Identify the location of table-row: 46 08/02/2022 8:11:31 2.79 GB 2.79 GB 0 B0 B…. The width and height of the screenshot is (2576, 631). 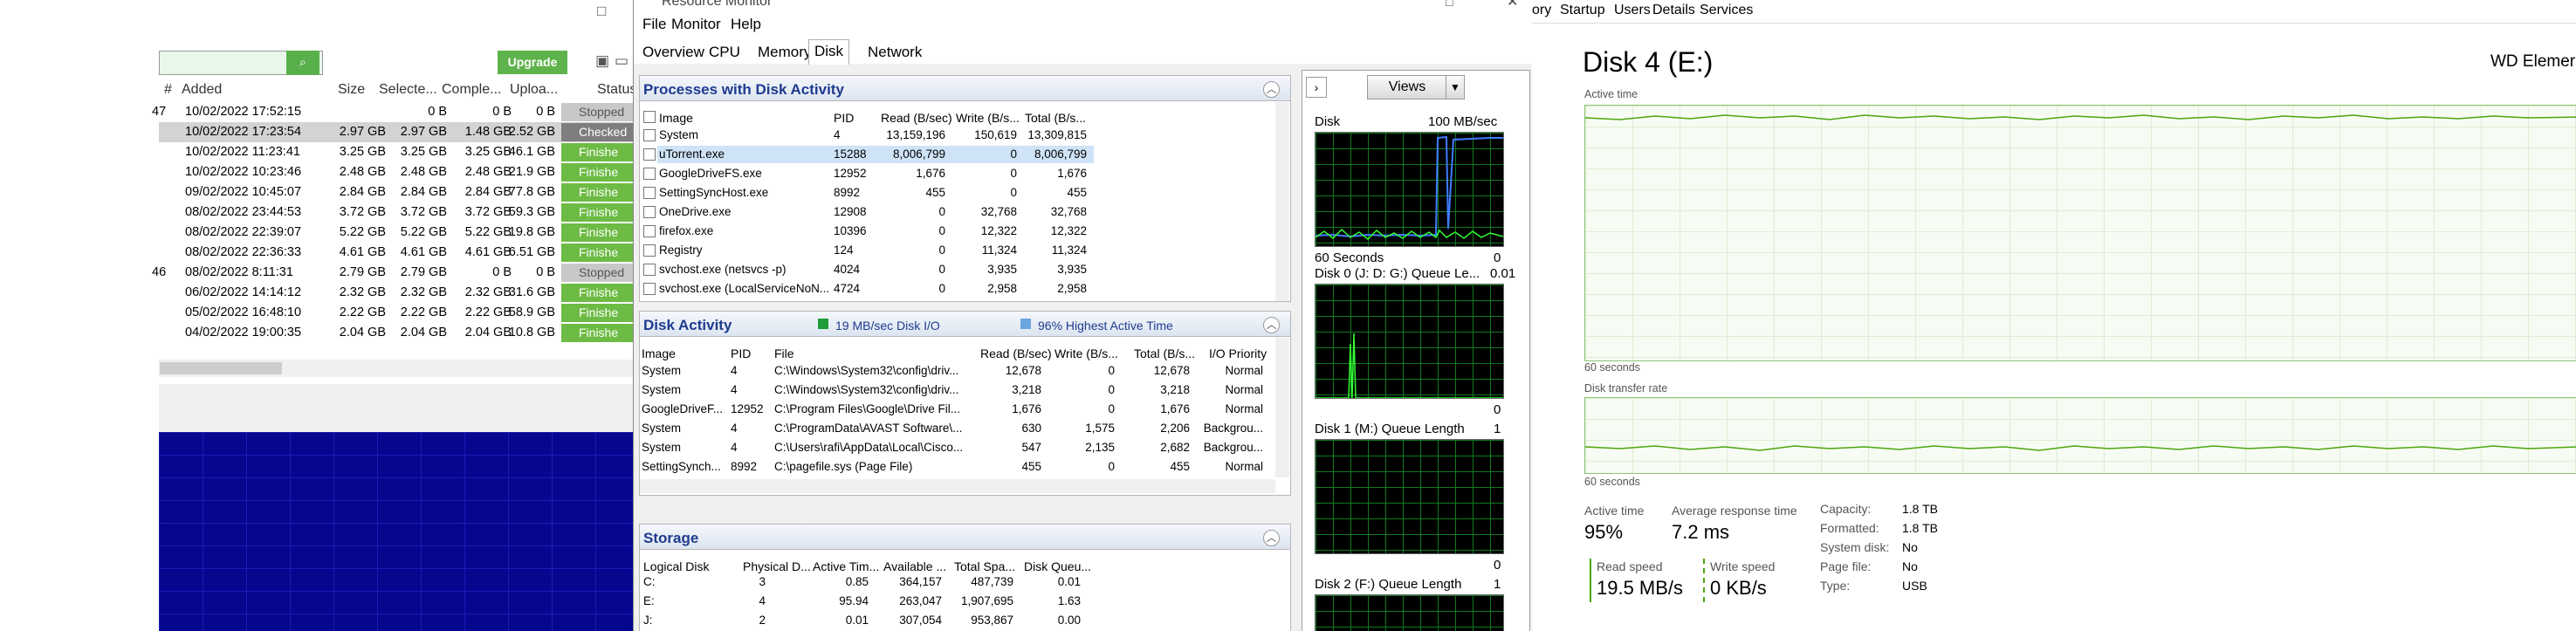
(393, 281).